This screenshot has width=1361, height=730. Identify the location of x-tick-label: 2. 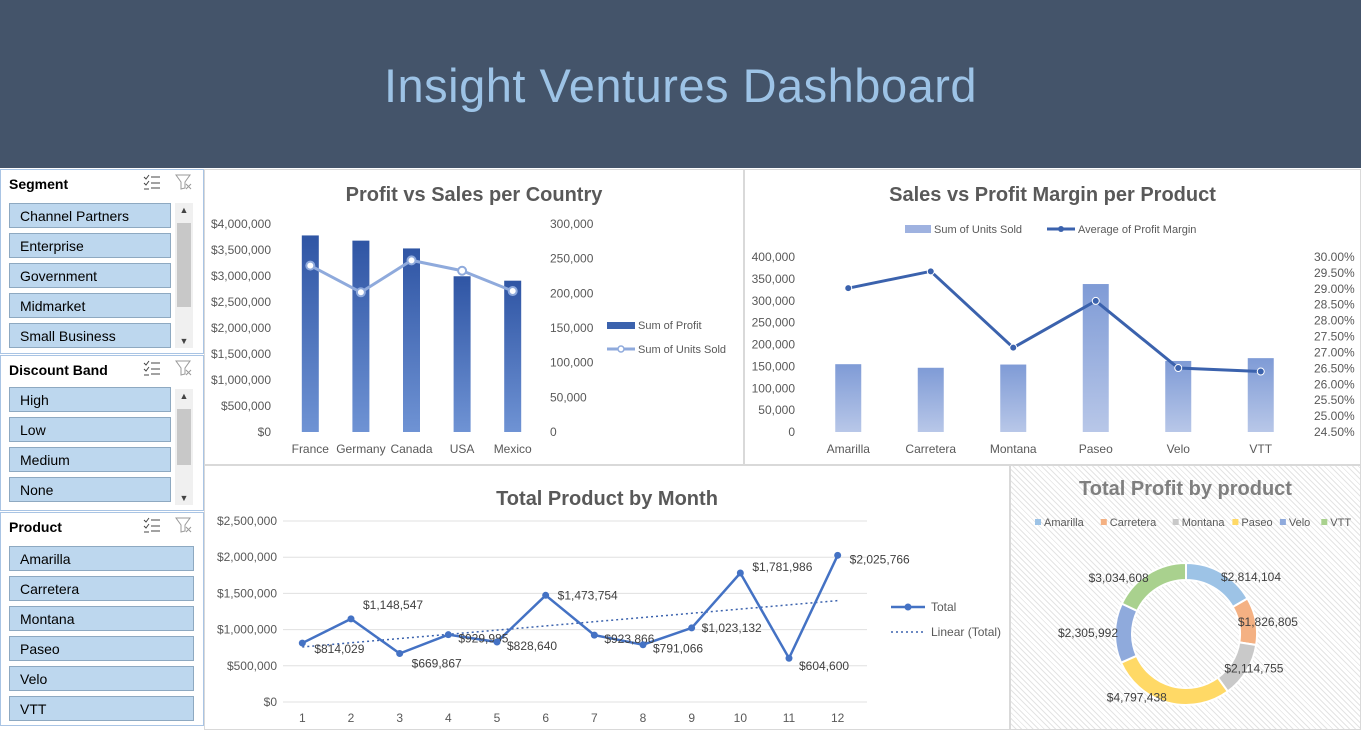
(351, 718).